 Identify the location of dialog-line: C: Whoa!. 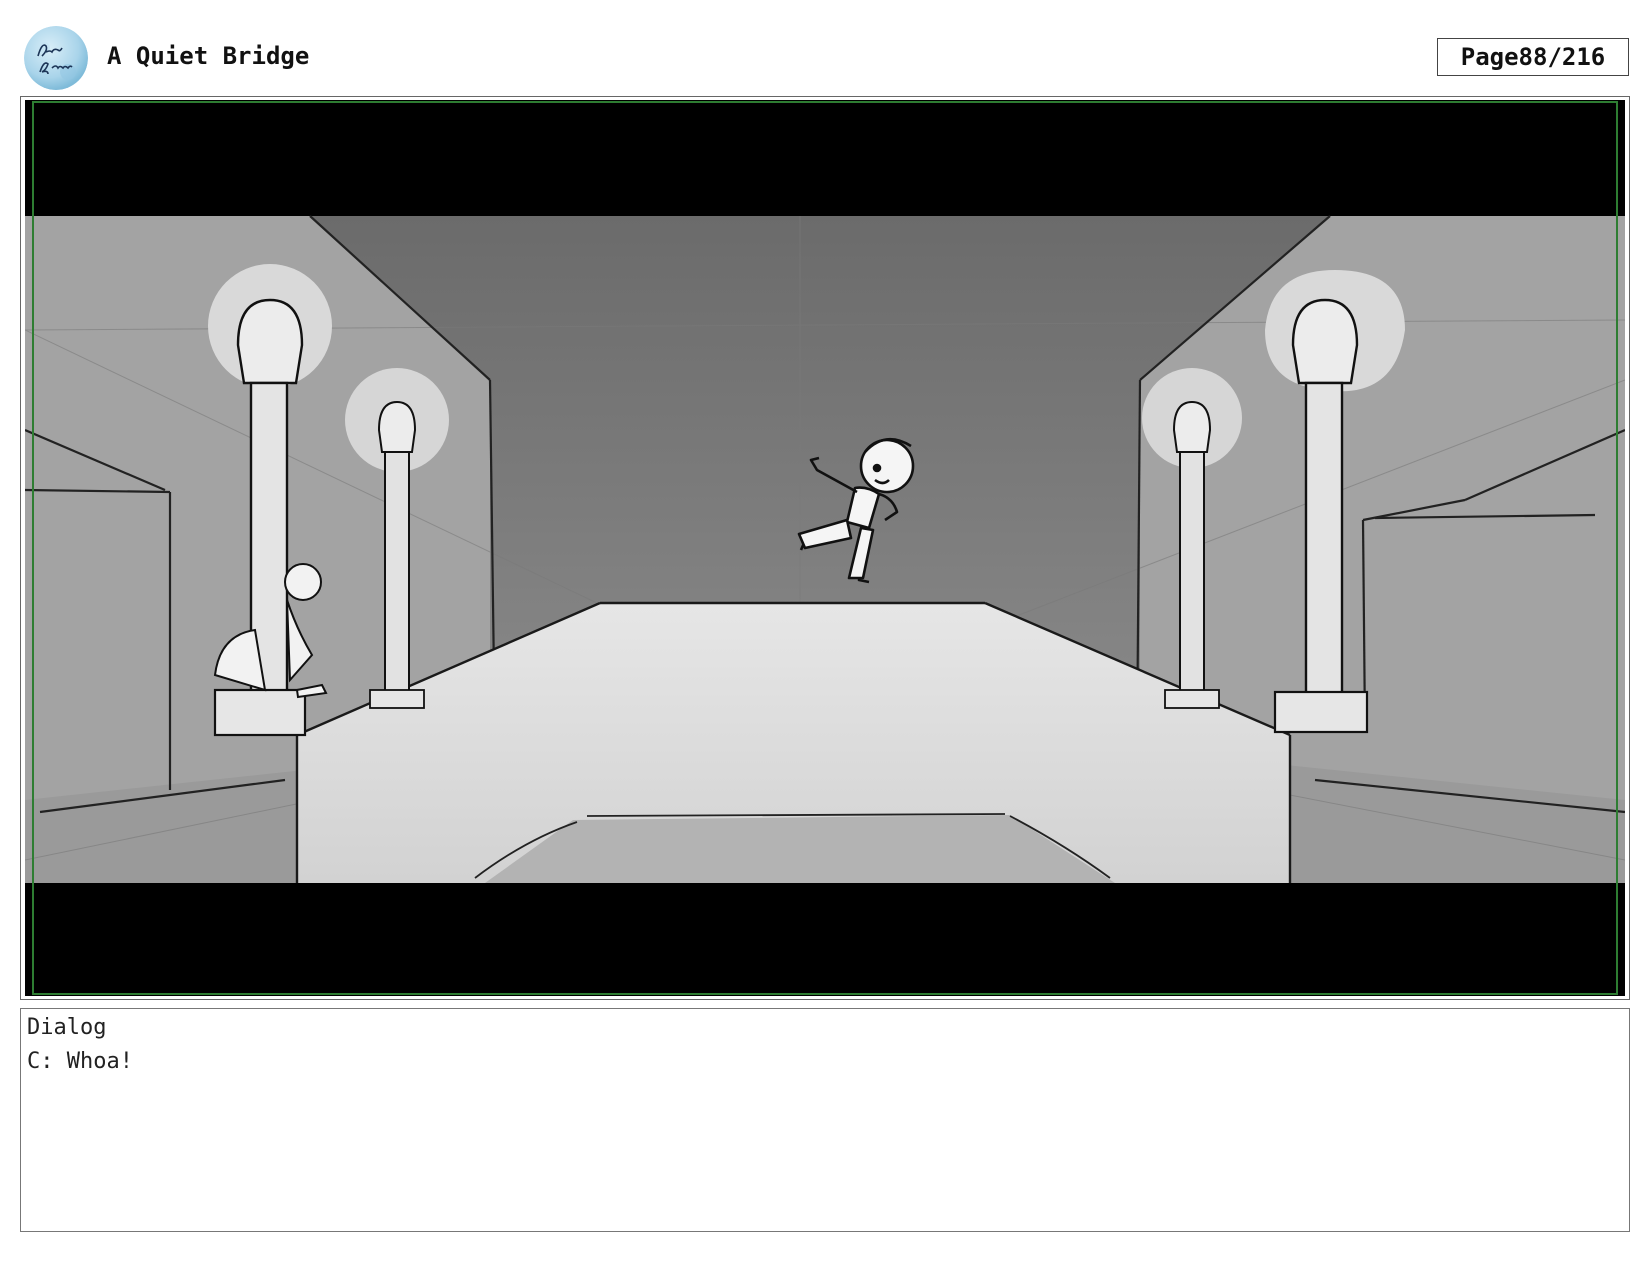
(80, 1061).